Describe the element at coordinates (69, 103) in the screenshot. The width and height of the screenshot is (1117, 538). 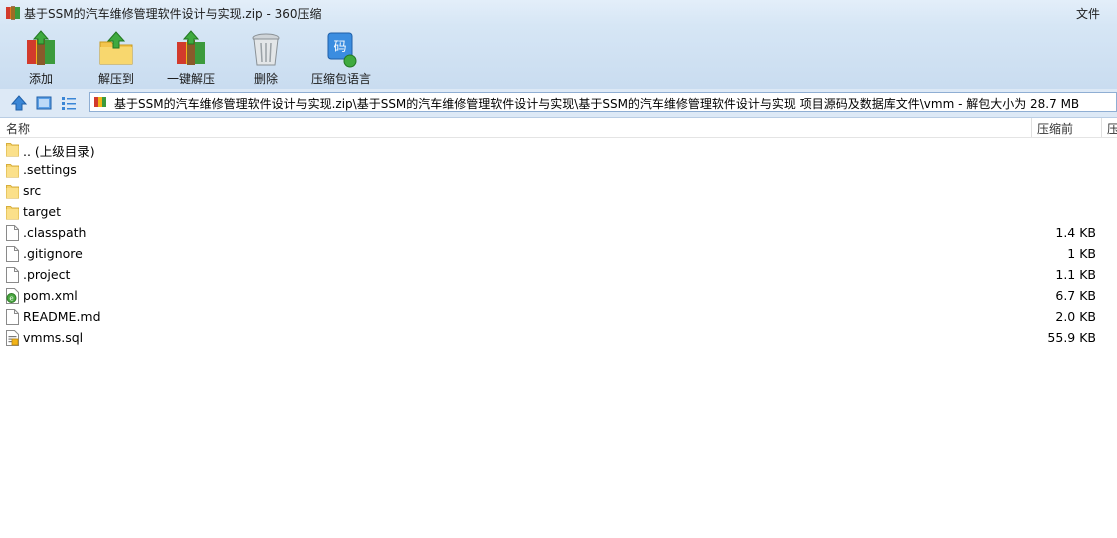
I see `list-view-icon` at that location.